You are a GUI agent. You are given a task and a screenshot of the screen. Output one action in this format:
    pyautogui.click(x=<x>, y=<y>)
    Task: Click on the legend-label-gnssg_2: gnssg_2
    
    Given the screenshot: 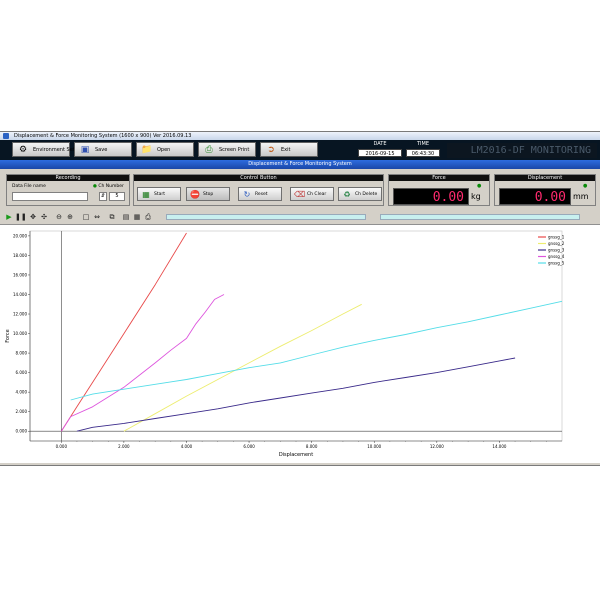 What is the action you would take?
    pyautogui.click(x=556, y=243)
    